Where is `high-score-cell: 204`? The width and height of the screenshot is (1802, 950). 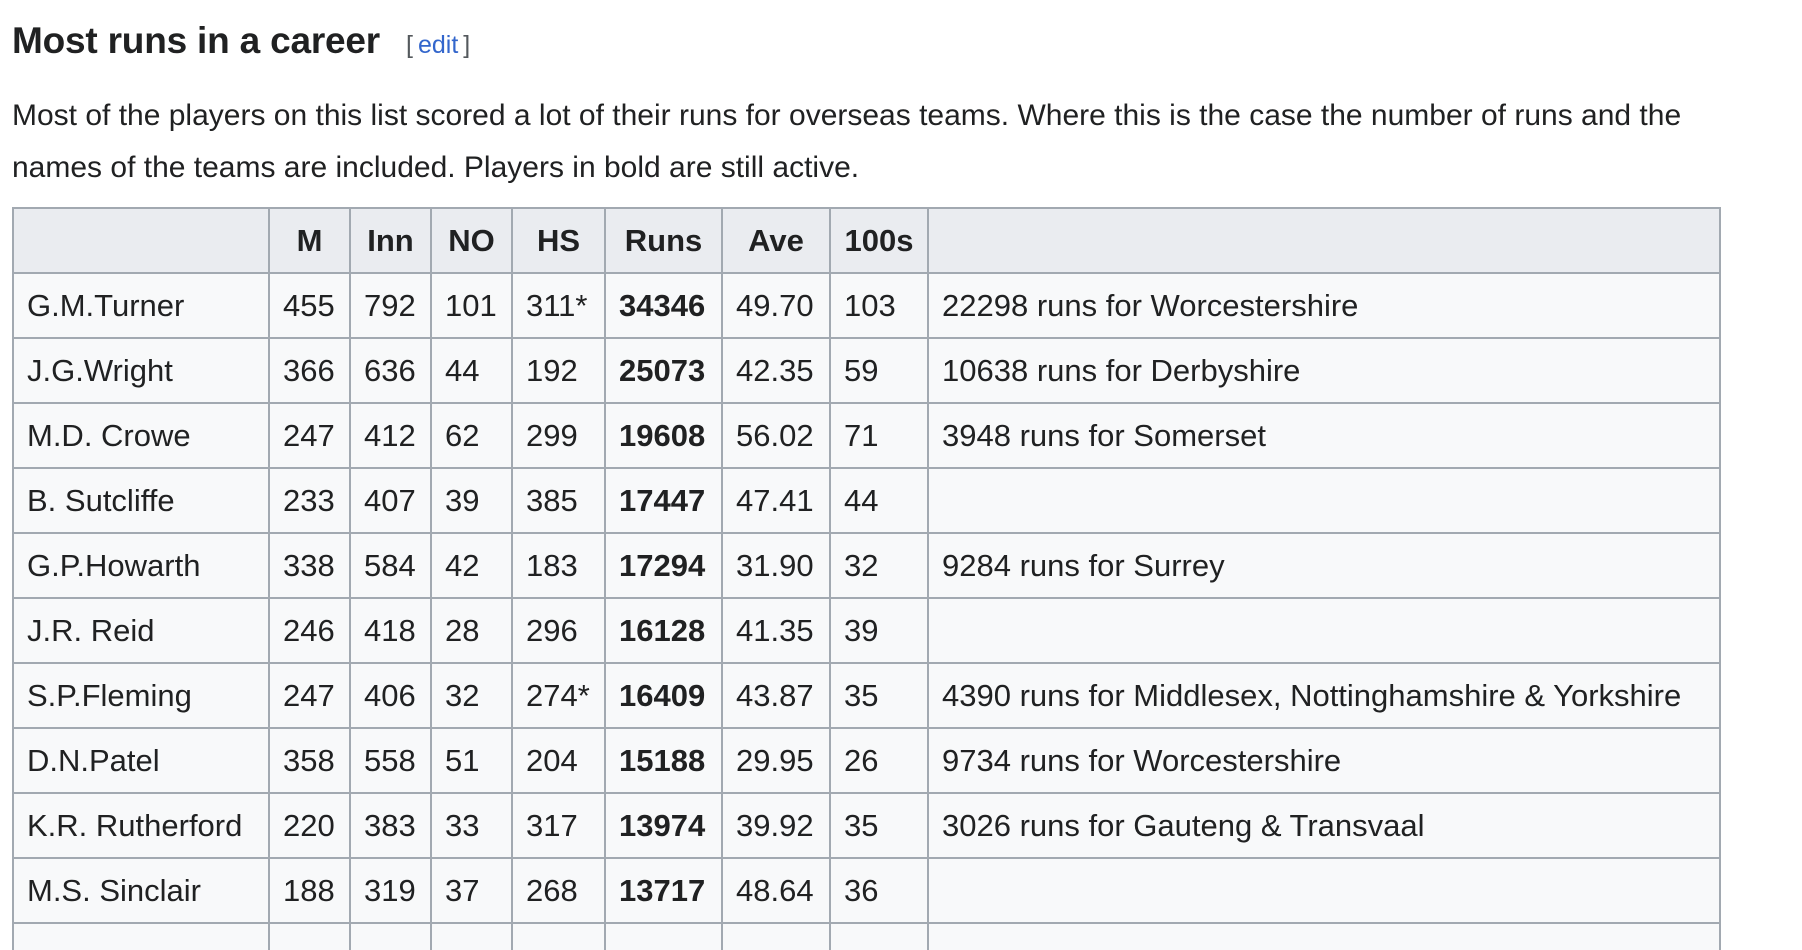 high-score-cell: 204 is located at coordinates (558, 760).